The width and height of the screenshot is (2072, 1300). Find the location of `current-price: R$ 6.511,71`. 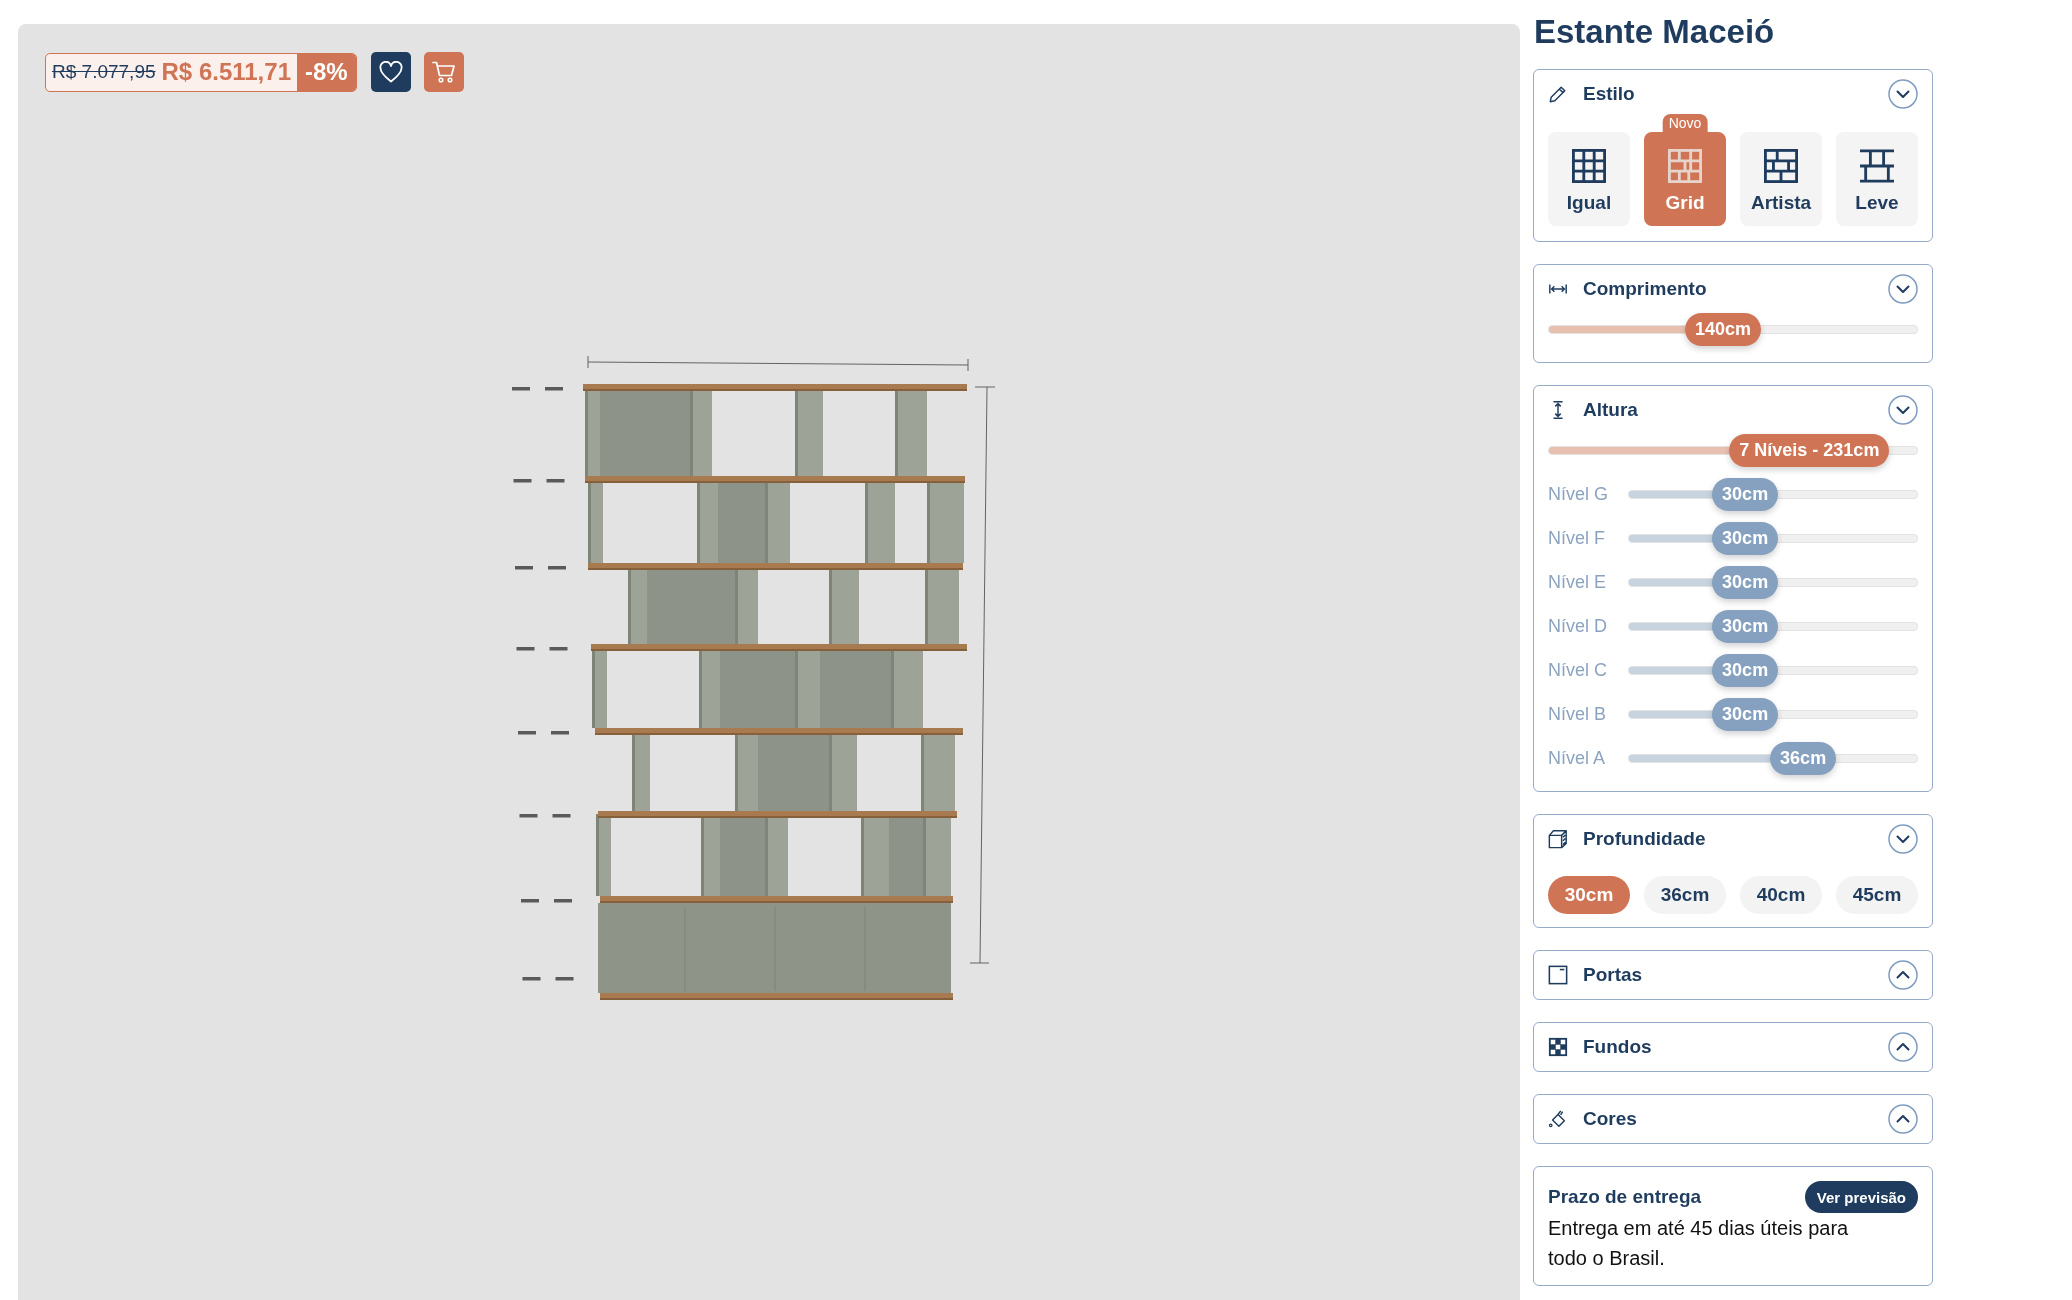

current-price: R$ 6.511,71 is located at coordinates (226, 72).